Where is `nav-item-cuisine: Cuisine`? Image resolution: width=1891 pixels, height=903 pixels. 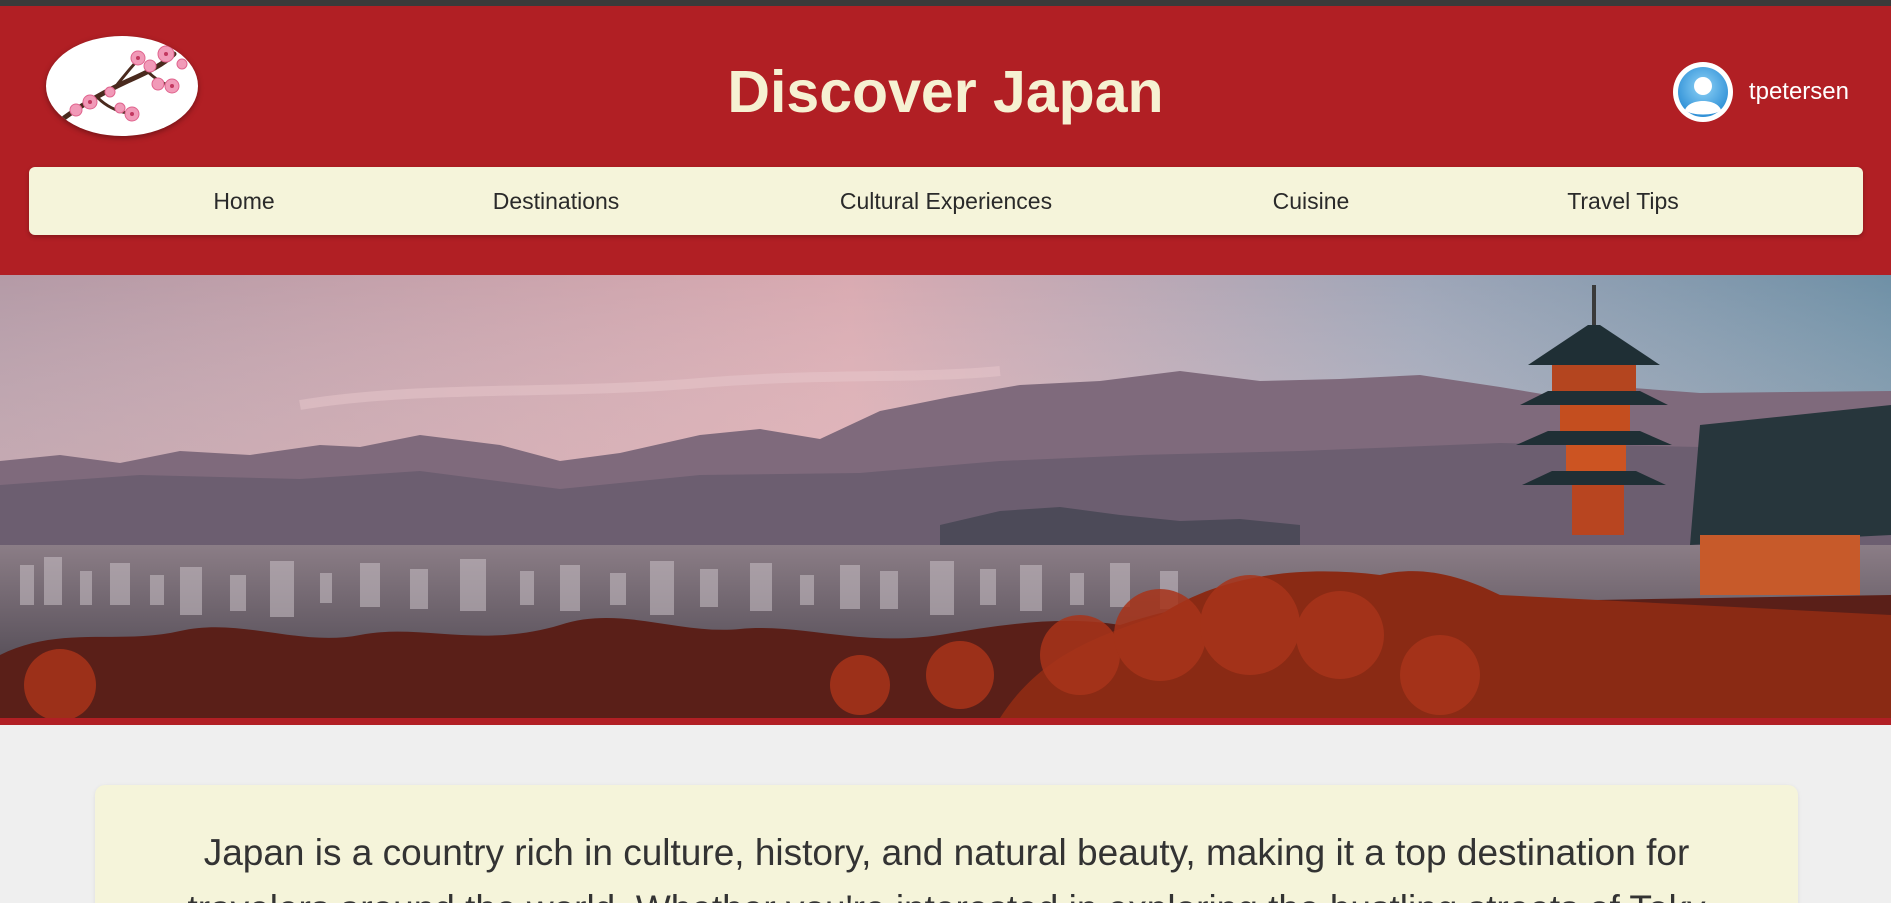
nav-item-cuisine: Cuisine is located at coordinates (1311, 201).